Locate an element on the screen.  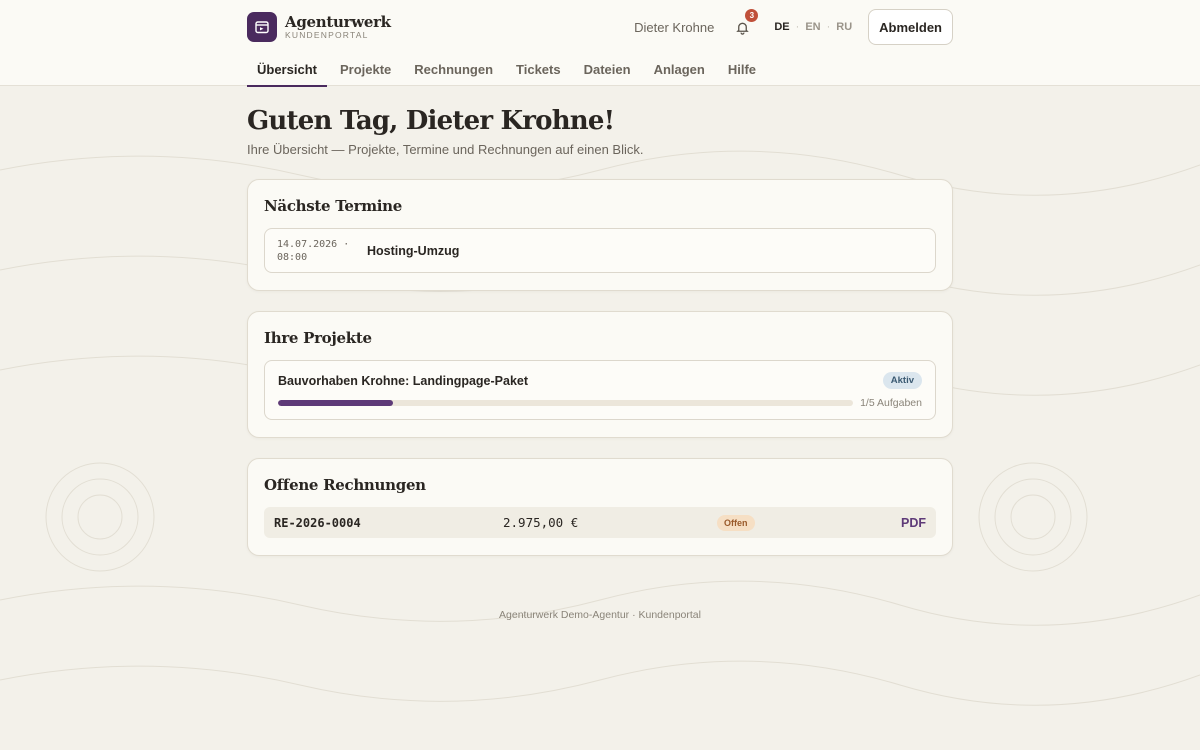
page-title: Guten Tag, Dieter Krohne! is located at coordinates (431, 121).